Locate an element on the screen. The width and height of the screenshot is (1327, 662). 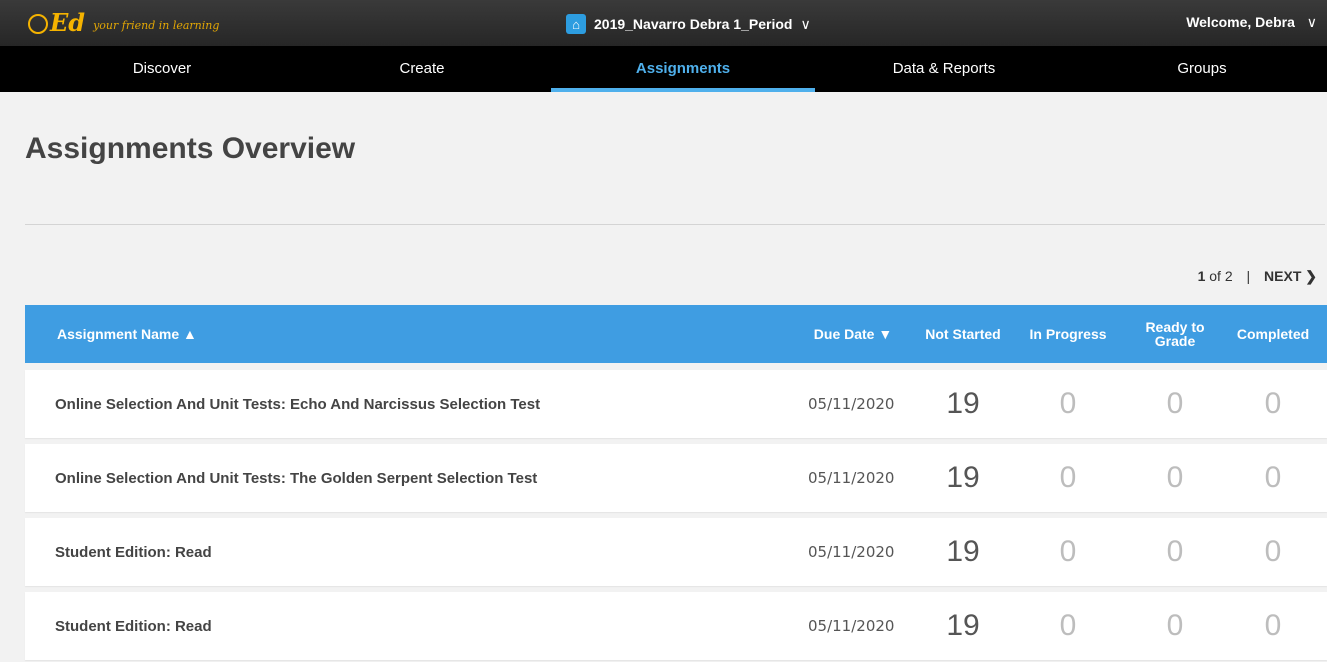
header-ready-line1: Ready to is located at coordinates (1175, 327).